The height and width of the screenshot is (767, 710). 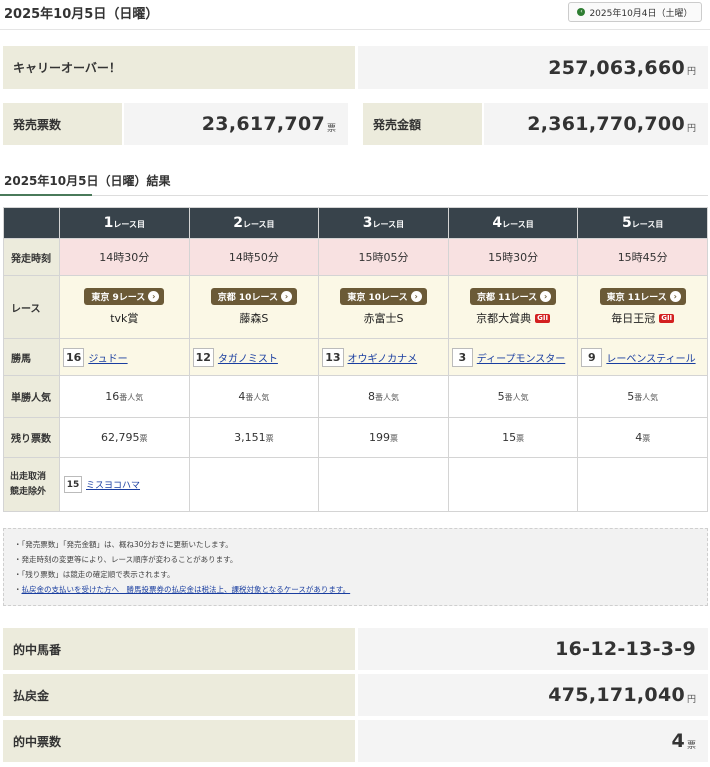 I want to click on race-cell-1: 東京 9レース › tvk賞, so click(x=124, y=307).